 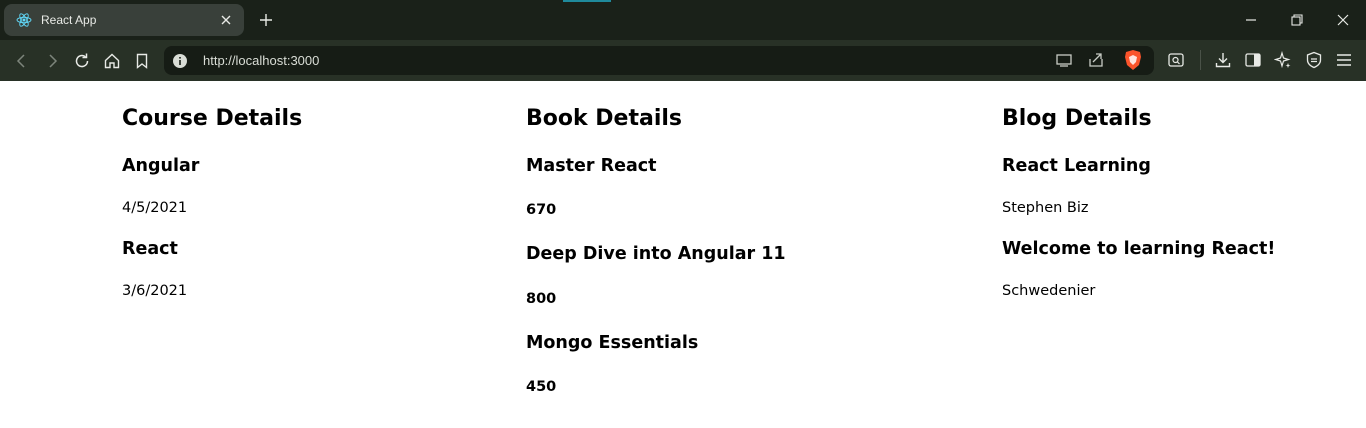 I want to click on book-name: Deep Dive into Angular 11, so click(x=656, y=254).